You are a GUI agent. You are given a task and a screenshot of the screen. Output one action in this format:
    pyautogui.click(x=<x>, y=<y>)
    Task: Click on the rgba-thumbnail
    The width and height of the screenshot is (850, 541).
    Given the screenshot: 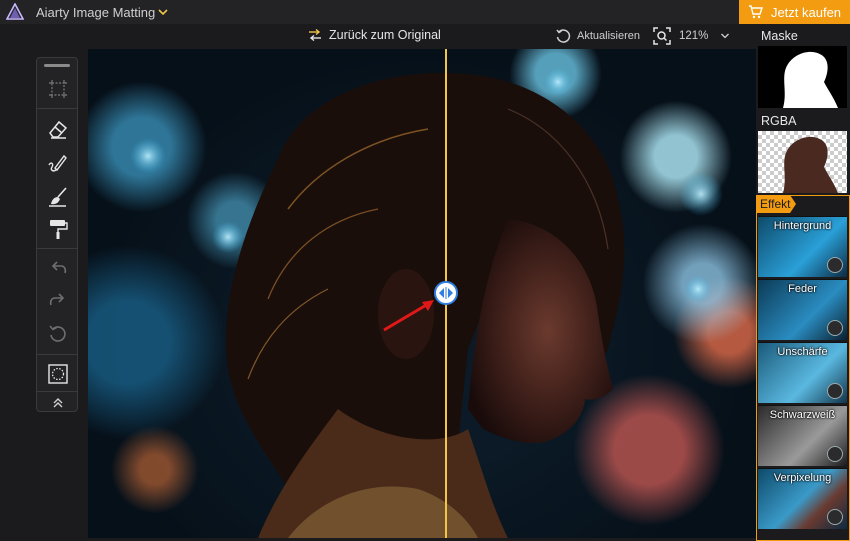 What is the action you would take?
    pyautogui.click(x=802, y=162)
    